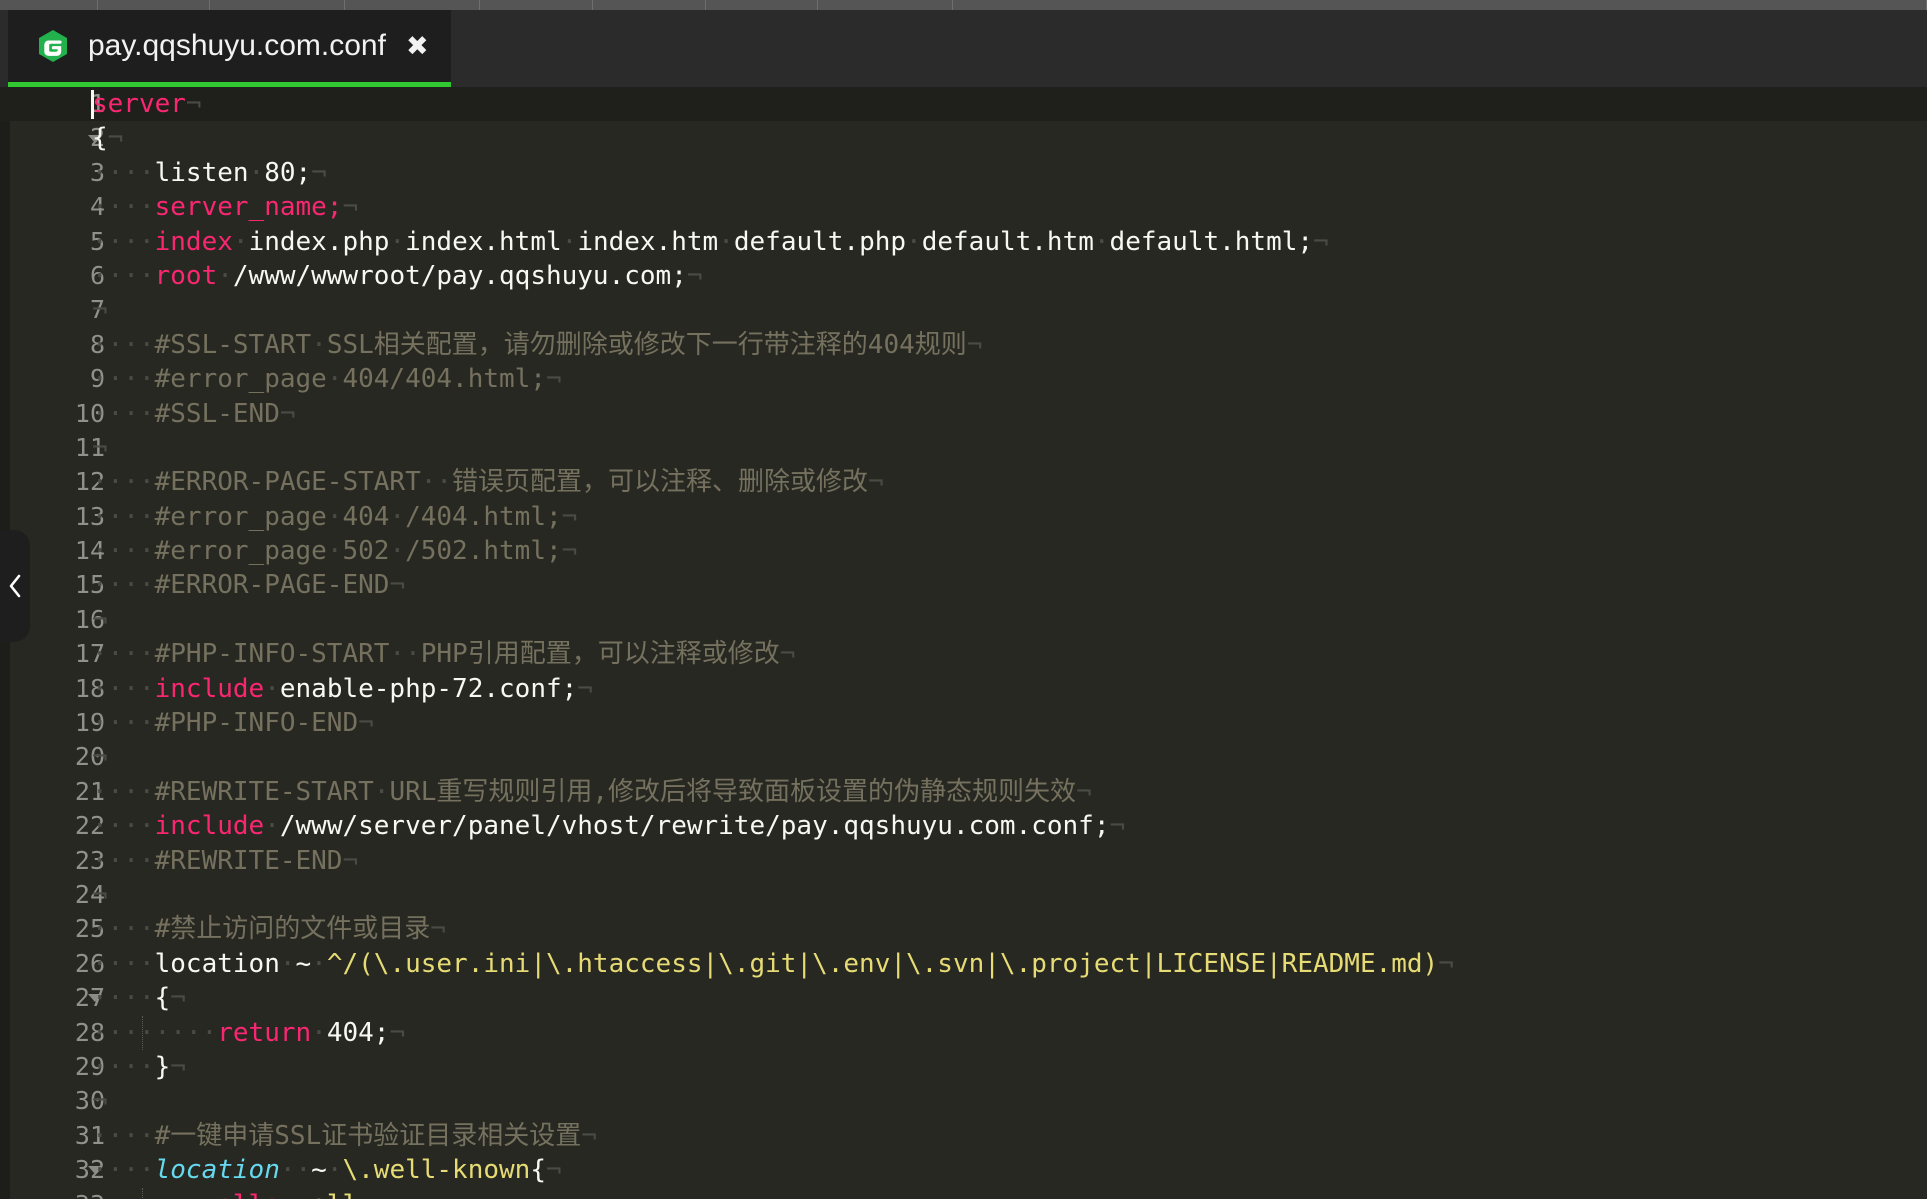 Image resolution: width=1927 pixels, height=1199 pixels. Describe the element at coordinates (89, 963) in the screenshot. I see `line-number: 26` at that location.